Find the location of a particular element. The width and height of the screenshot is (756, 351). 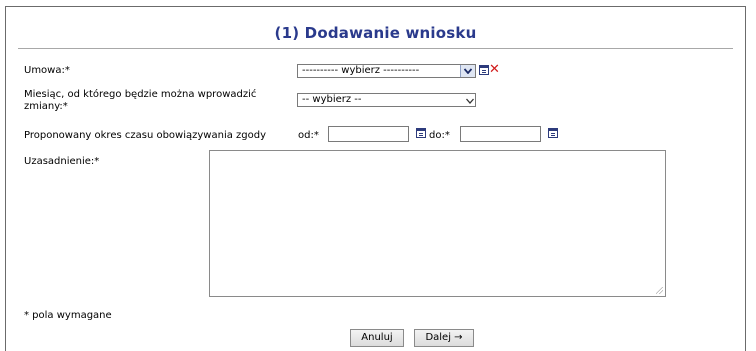

od-label: od:* is located at coordinates (308, 135).